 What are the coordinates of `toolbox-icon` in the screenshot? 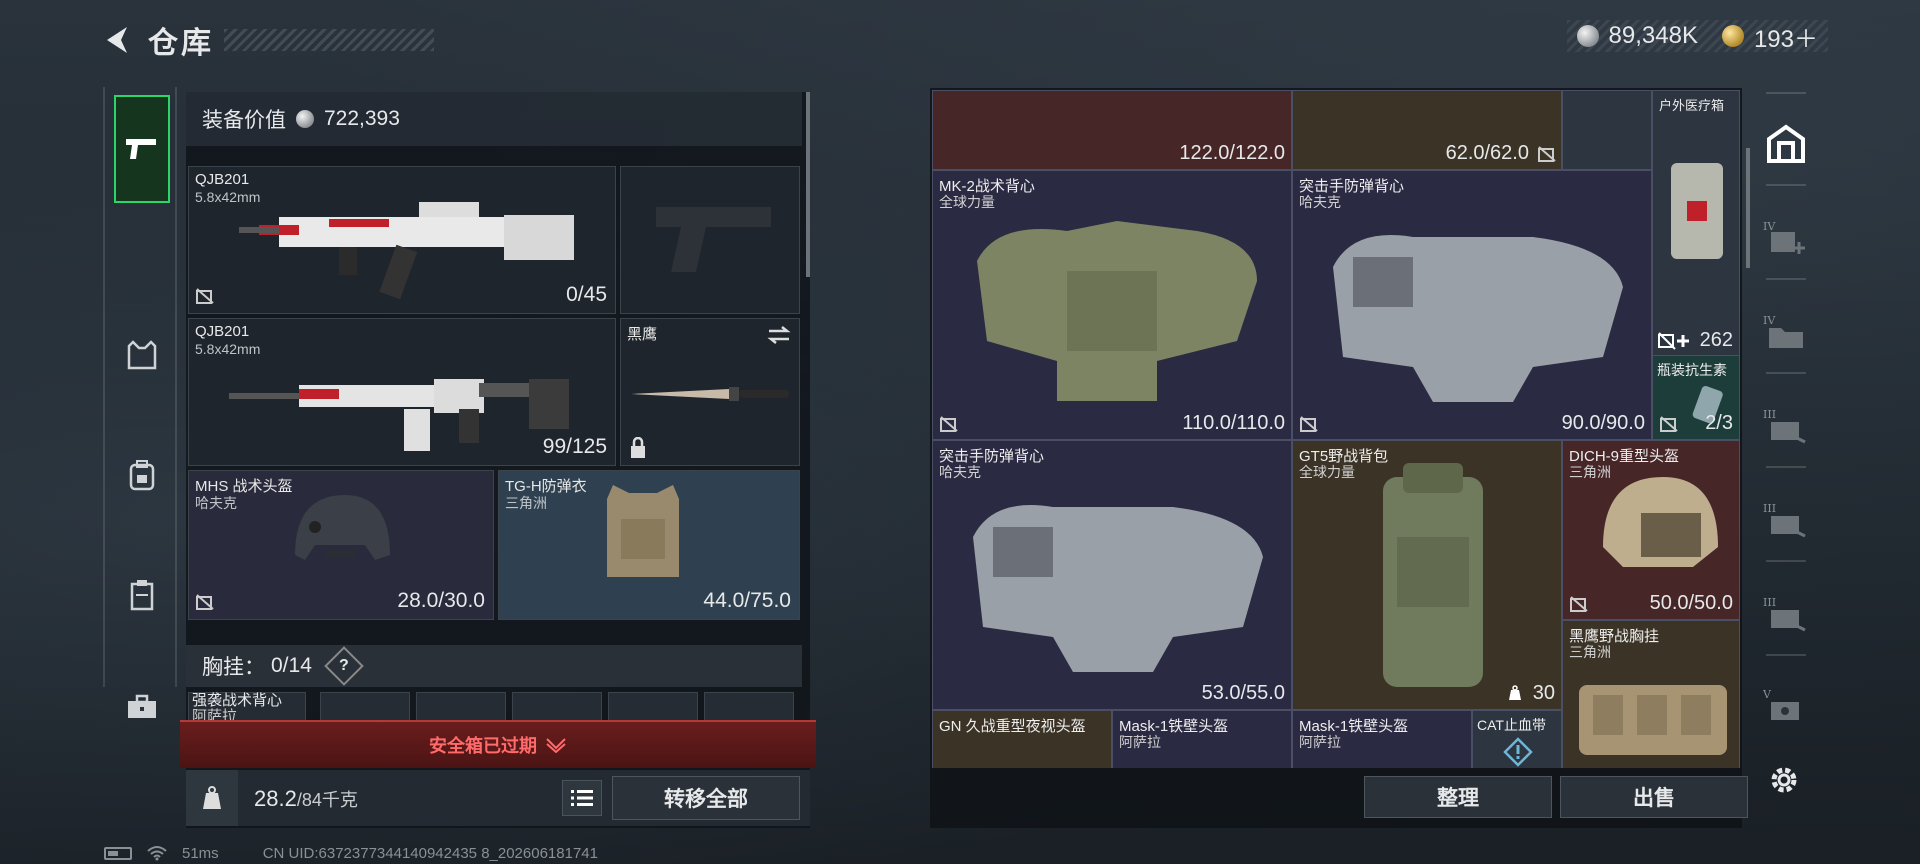 It's located at (142, 706).